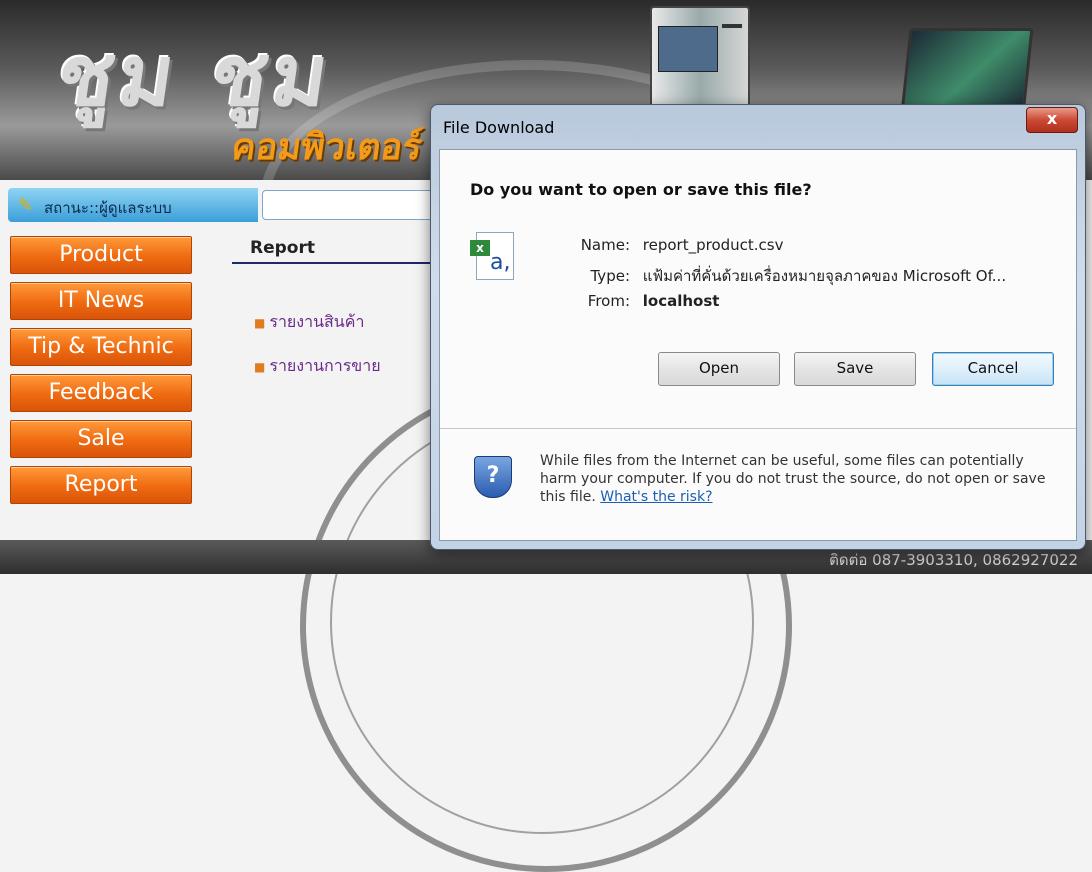 The width and height of the screenshot is (1092, 872). Describe the element at coordinates (493, 256) in the screenshot. I see `csv-file-icon: x a,` at that location.